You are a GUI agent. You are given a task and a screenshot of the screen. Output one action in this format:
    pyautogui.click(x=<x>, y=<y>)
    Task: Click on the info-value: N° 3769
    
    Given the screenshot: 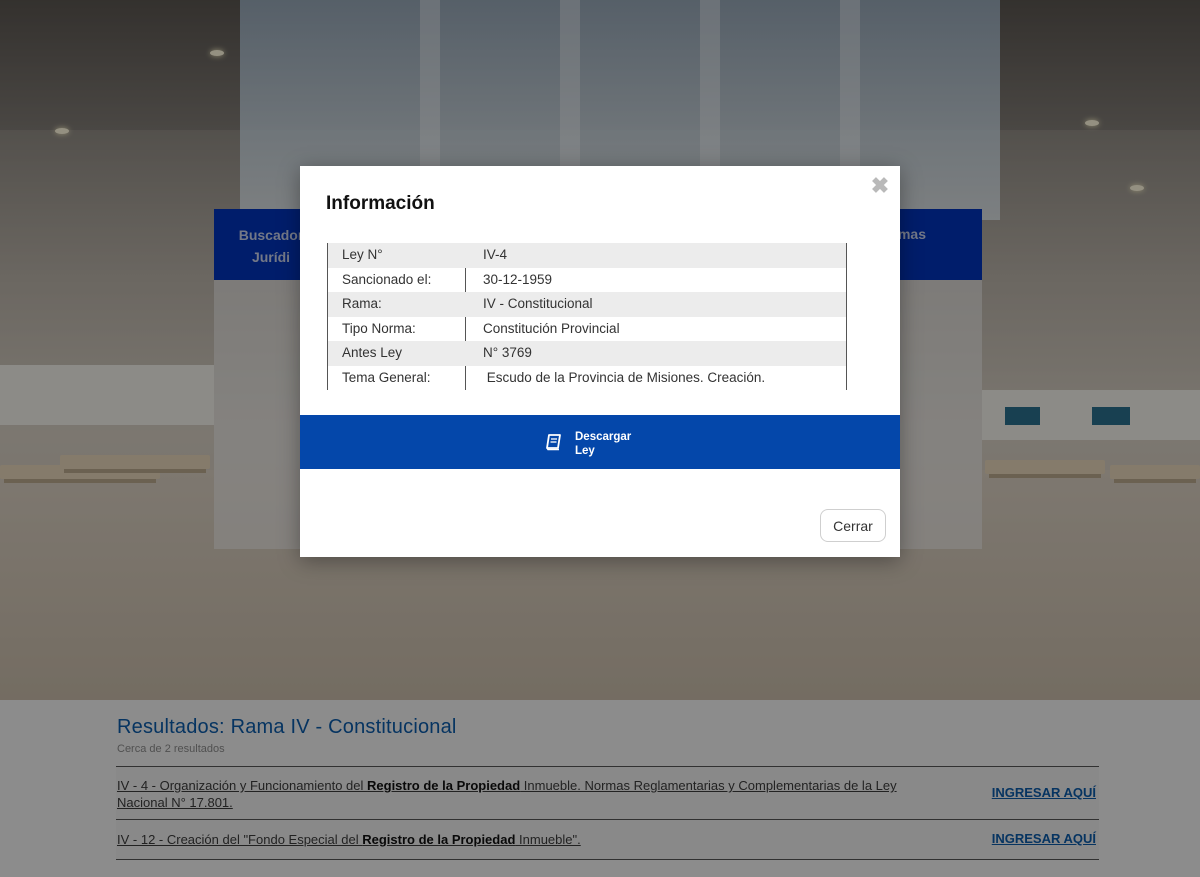 What is the action you would take?
    pyautogui.click(x=507, y=352)
    